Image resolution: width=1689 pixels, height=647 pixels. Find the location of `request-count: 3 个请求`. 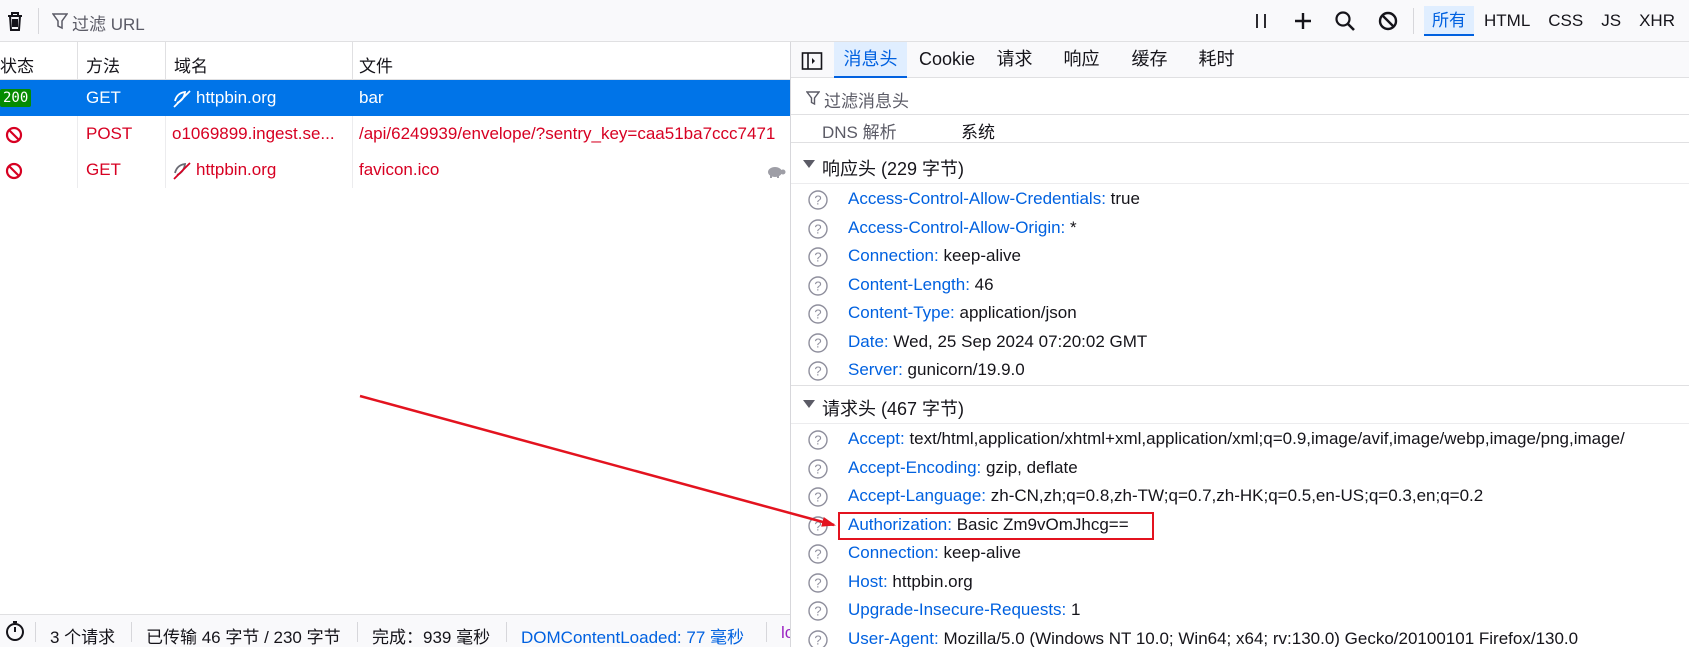

request-count: 3 个请求 is located at coordinates (83, 637).